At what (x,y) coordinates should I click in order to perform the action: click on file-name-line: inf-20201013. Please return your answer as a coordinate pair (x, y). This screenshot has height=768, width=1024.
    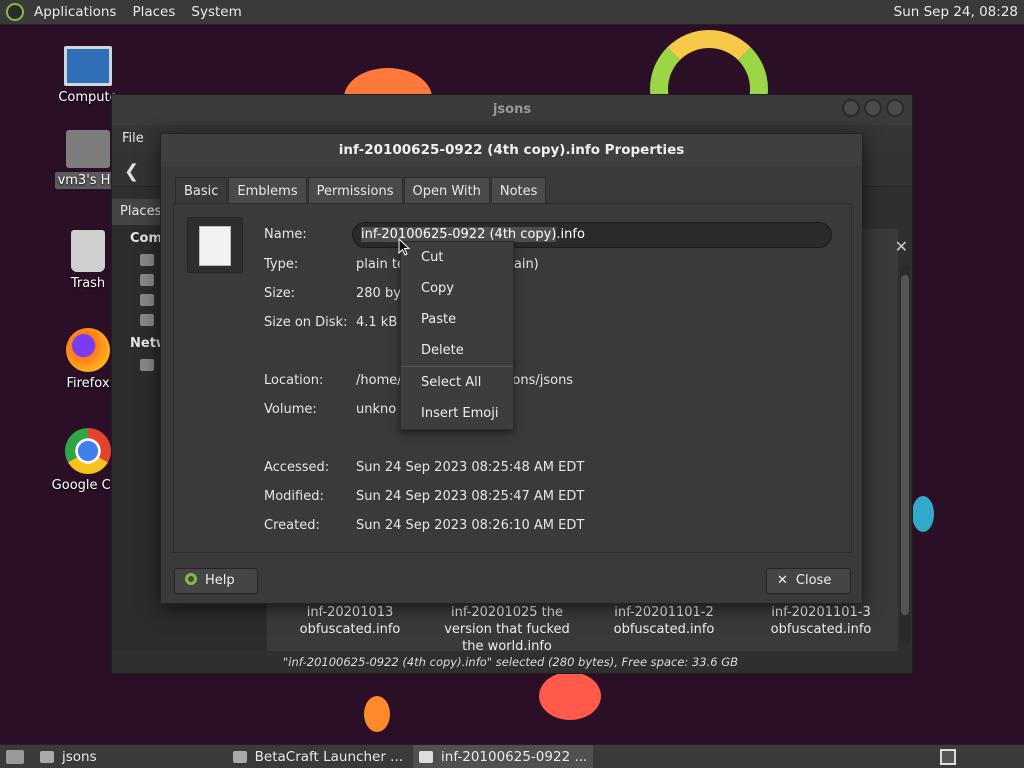
    Looking at the image, I should click on (350, 612).